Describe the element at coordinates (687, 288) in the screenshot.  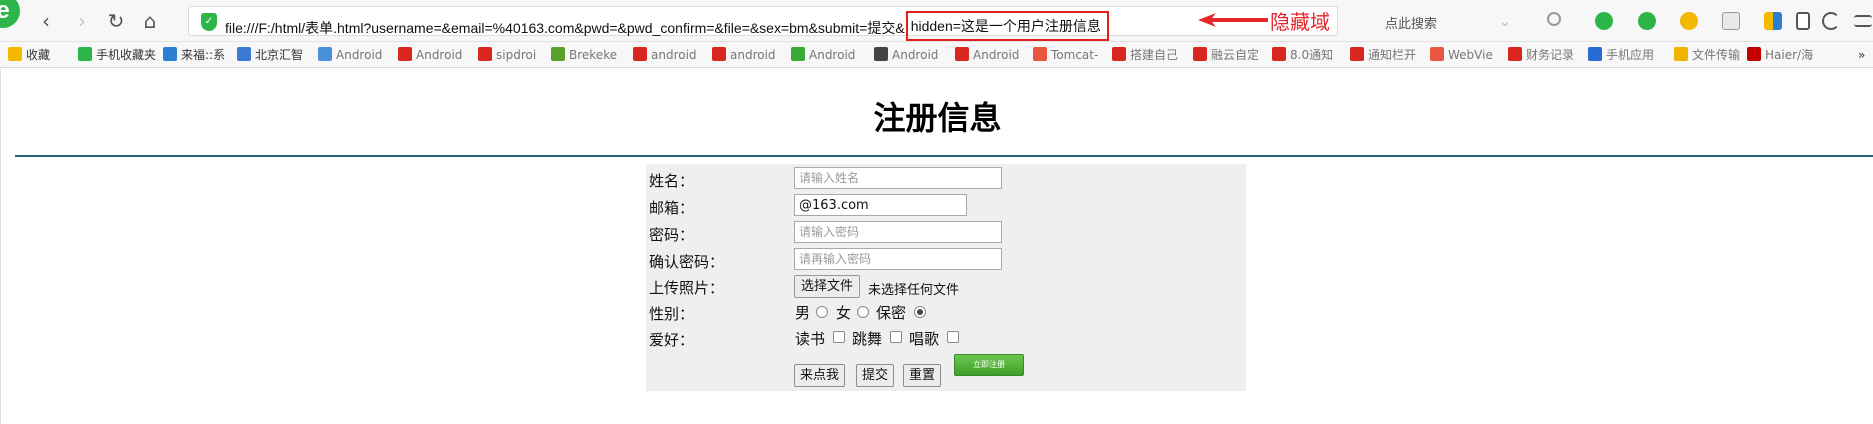
I see `upload-label: 上传照片：` at that location.